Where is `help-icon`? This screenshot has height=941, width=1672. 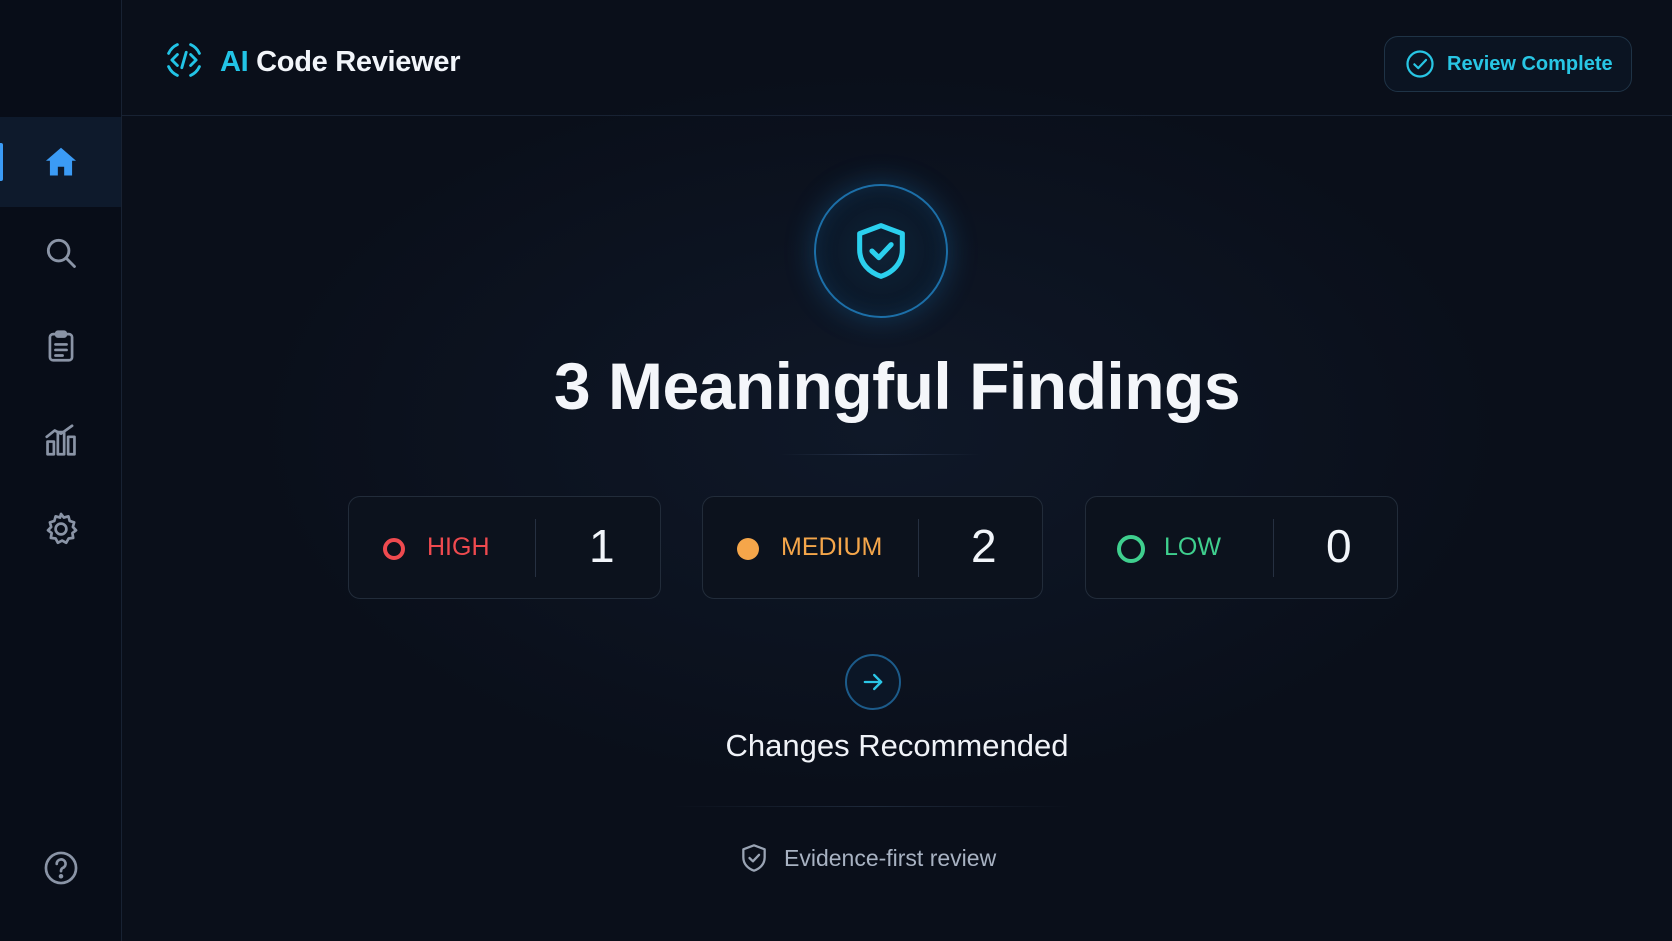 help-icon is located at coordinates (60, 868).